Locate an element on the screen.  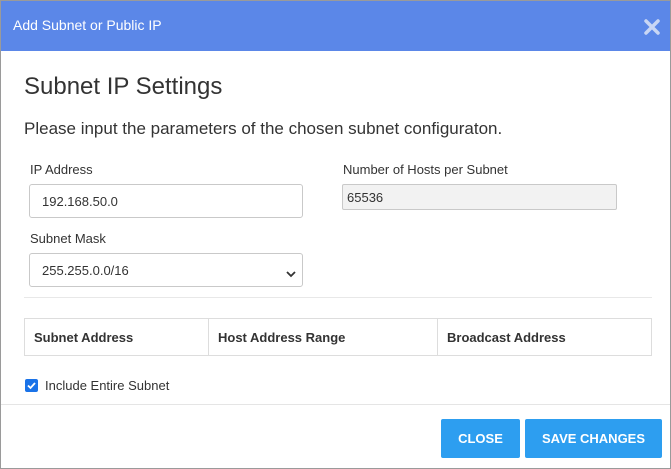
section-divider is located at coordinates (338, 297).